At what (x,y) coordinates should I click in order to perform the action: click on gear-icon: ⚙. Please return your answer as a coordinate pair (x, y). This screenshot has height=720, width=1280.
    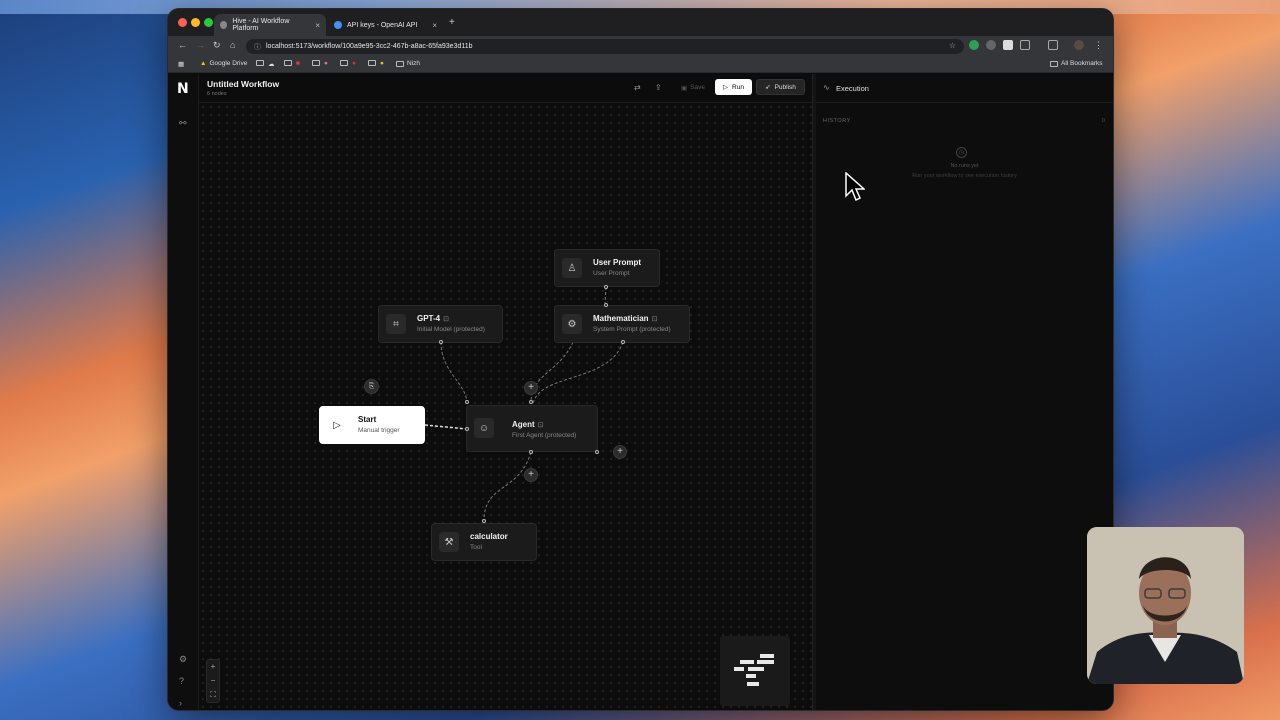
    Looking at the image, I should click on (572, 324).